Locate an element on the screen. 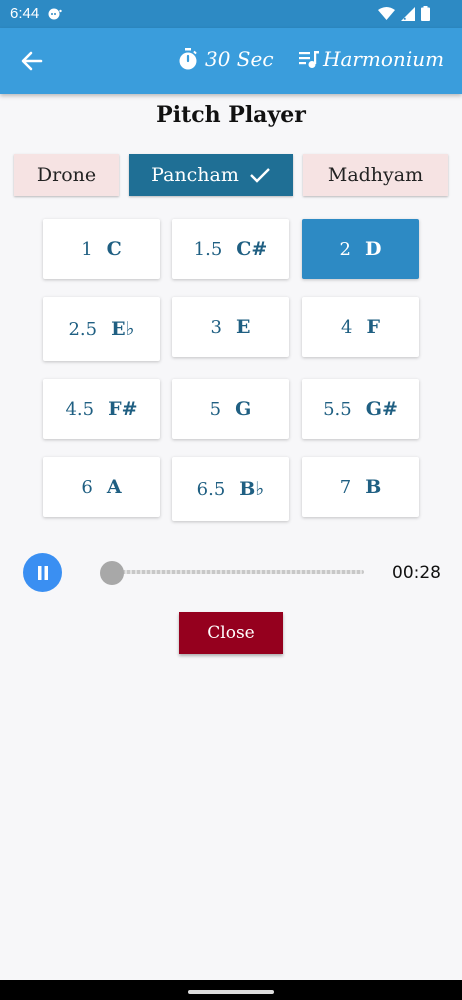  signal-icon is located at coordinates (408, 13).